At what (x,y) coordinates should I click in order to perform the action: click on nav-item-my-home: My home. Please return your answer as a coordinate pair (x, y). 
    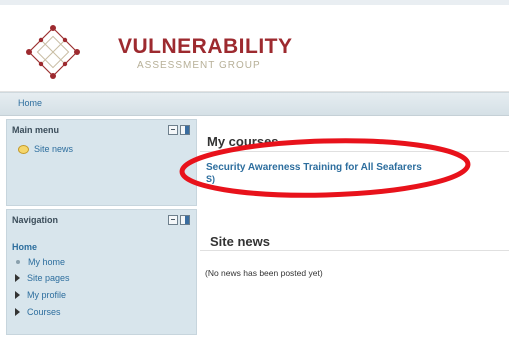
    Looking at the image, I should click on (40, 262).